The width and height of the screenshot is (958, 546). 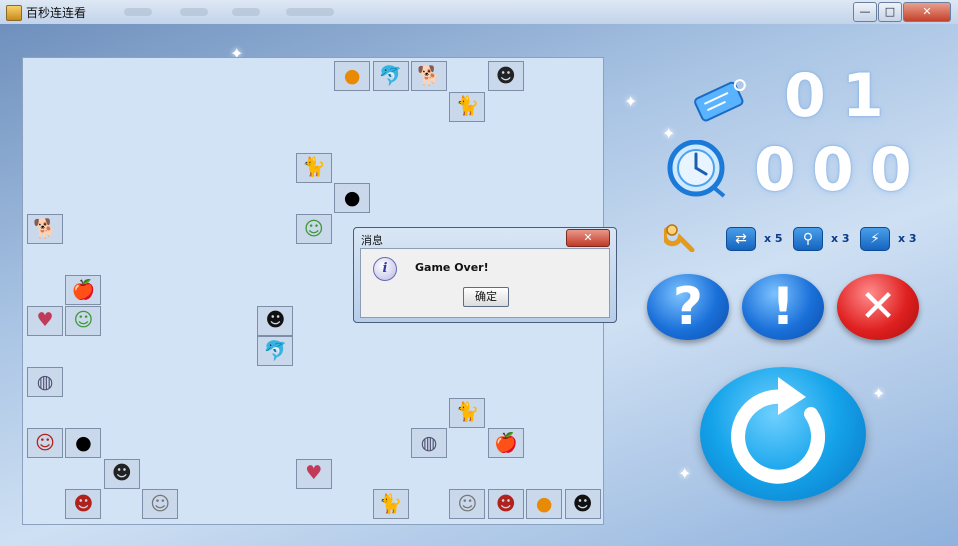 What do you see at coordinates (878, 307) in the screenshot?
I see `exit-game-button: ✕` at bounding box center [878, 307].